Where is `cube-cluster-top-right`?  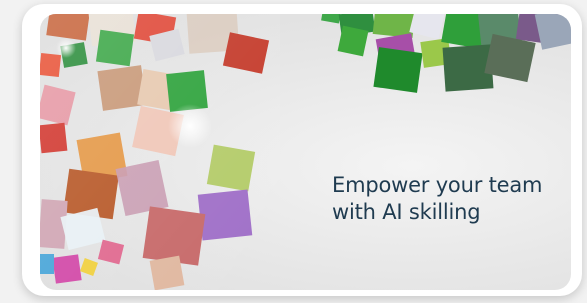
cube-cluster-top-right is located at coordinates (446, 53).